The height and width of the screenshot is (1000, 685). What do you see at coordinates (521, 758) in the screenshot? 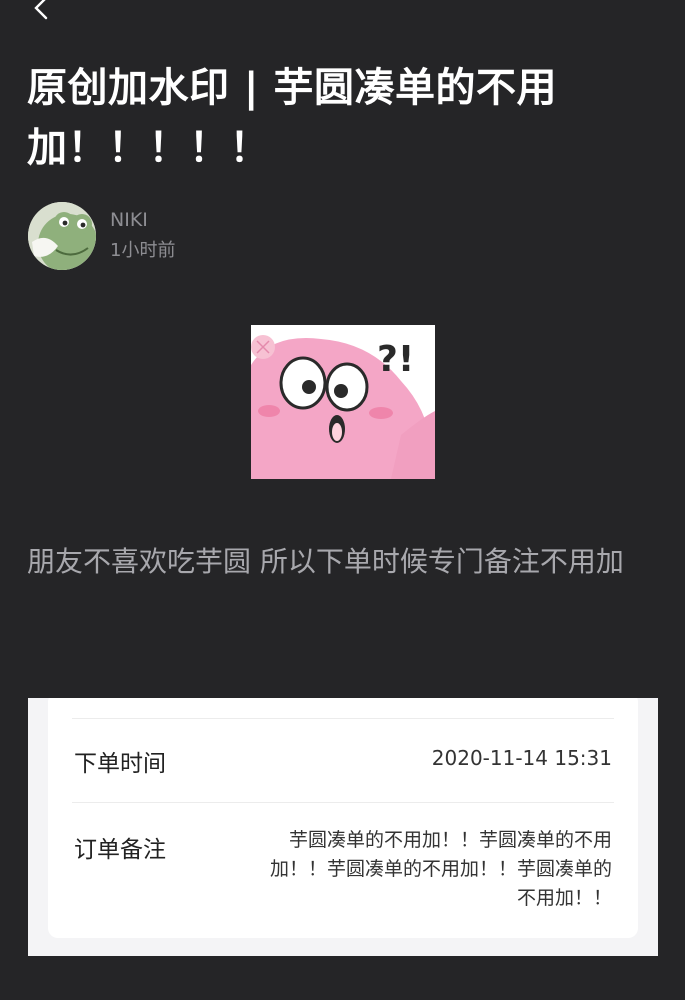
I see `order-time-value: 2020-11-14 15:31` at bounding box center [521, 758].